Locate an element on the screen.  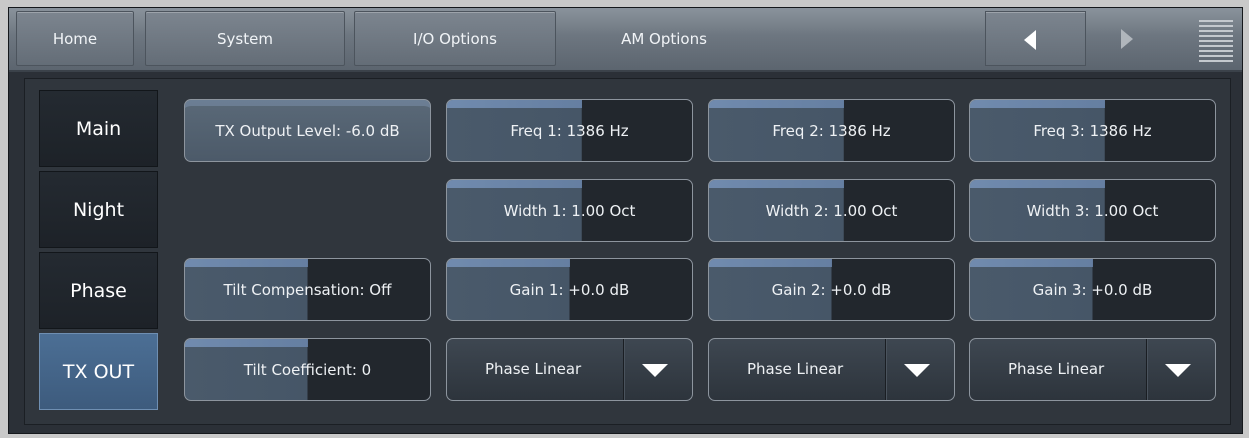
sidebar-item-label: Phase is located at coordinates (98, 290).